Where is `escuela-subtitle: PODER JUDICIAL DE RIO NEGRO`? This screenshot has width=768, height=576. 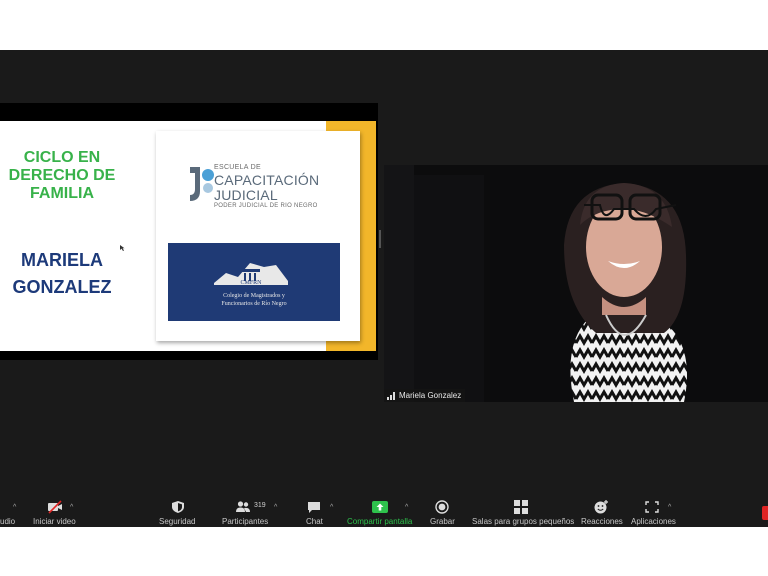
escuela-subtitle: PODER JUDICIAL DE RIO NEGRO is located at coordinates (266, 206).